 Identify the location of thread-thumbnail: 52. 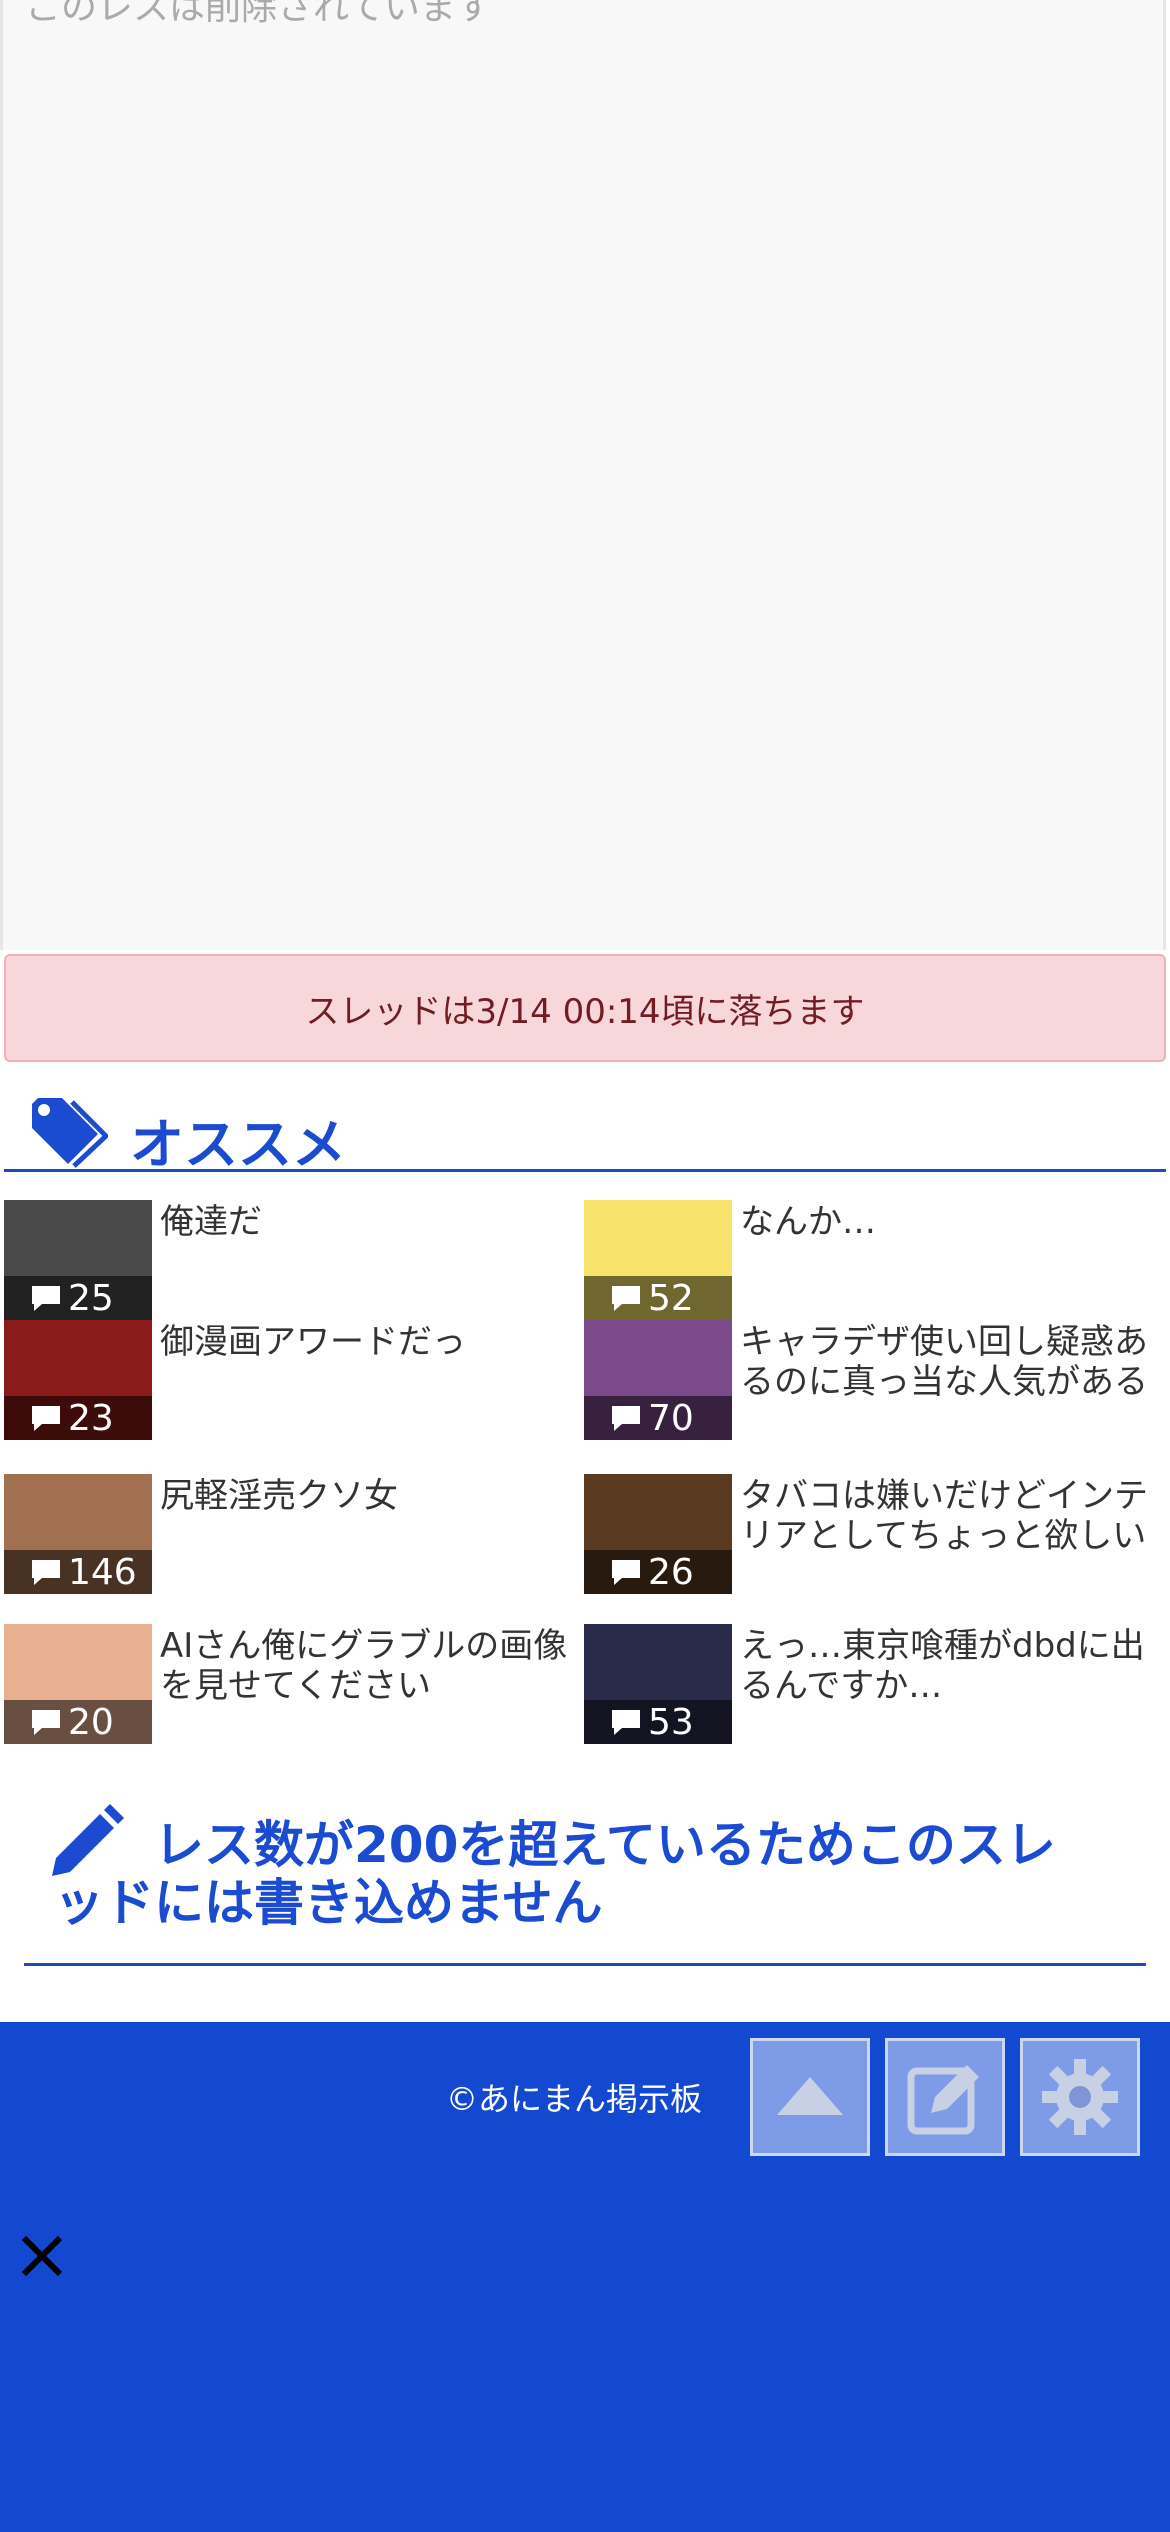
(658, 1260).